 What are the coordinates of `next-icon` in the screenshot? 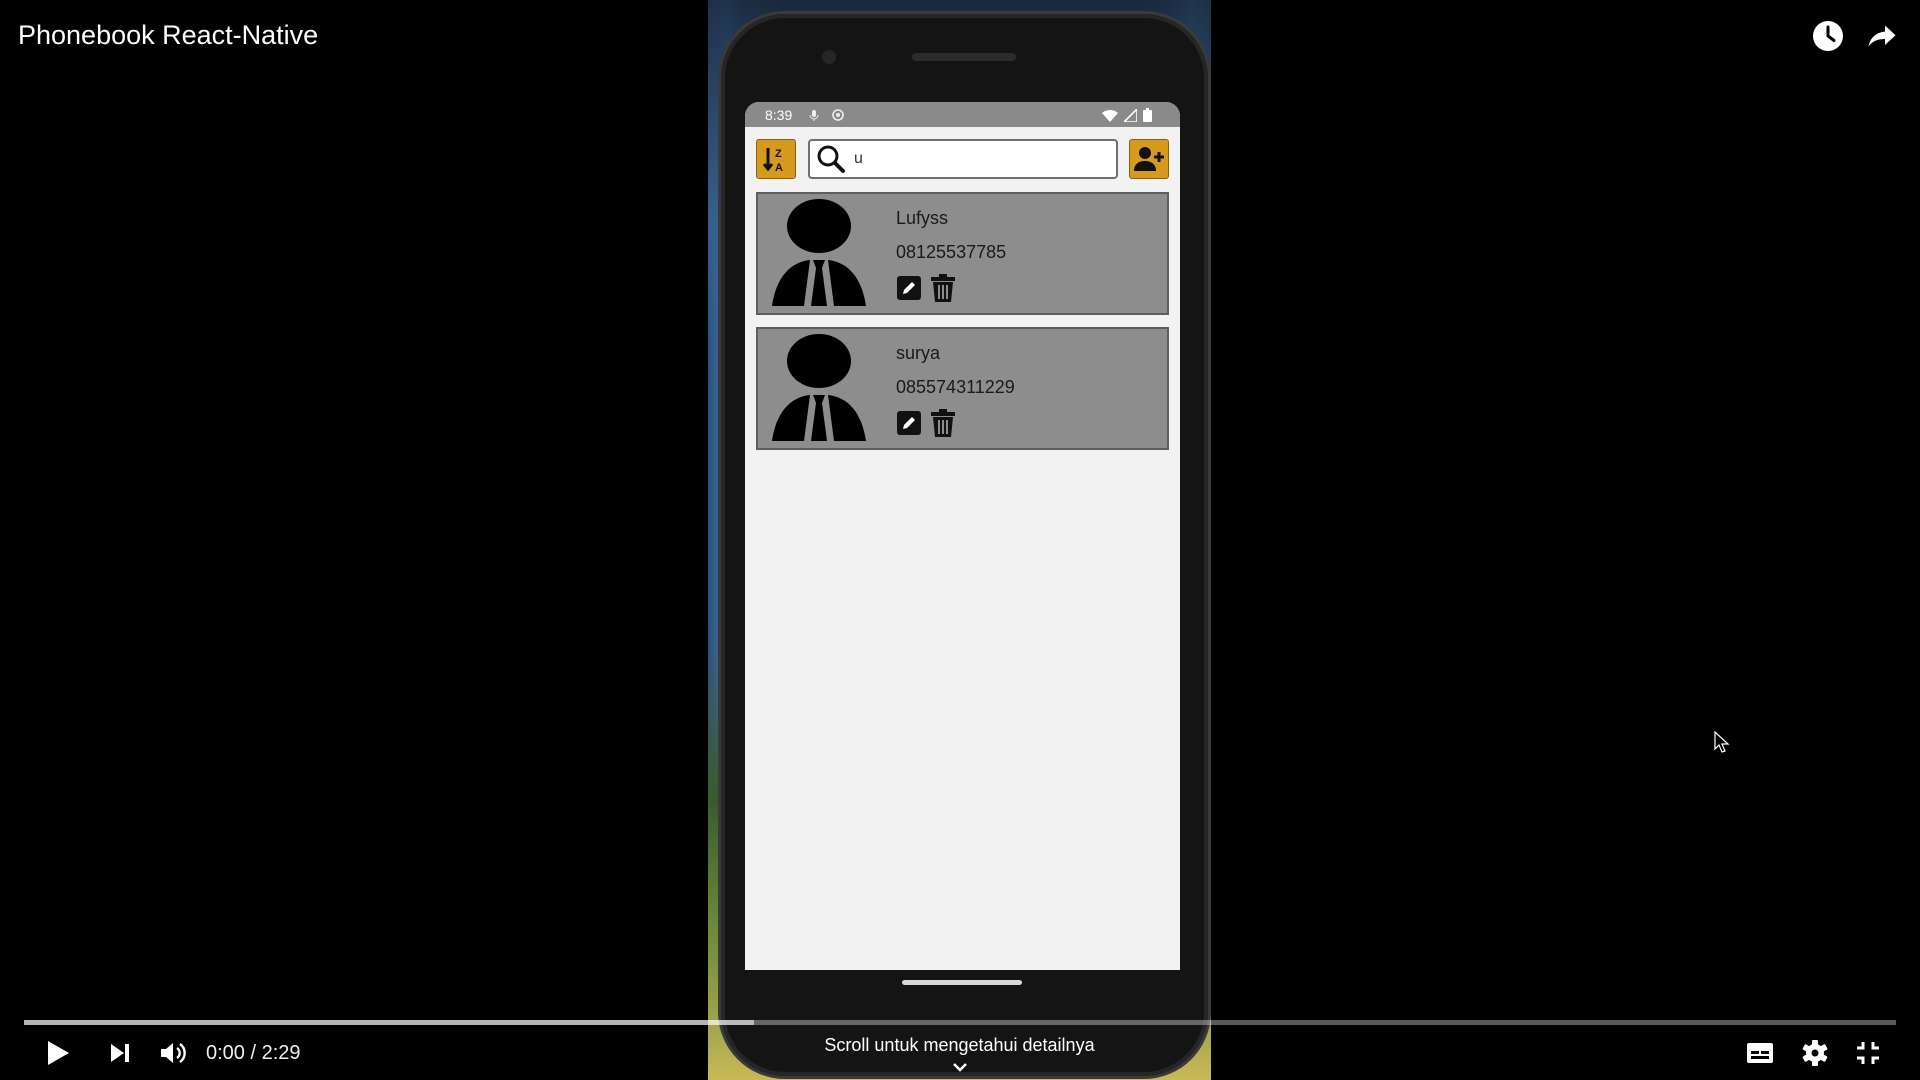 It's located at (120, 1053).